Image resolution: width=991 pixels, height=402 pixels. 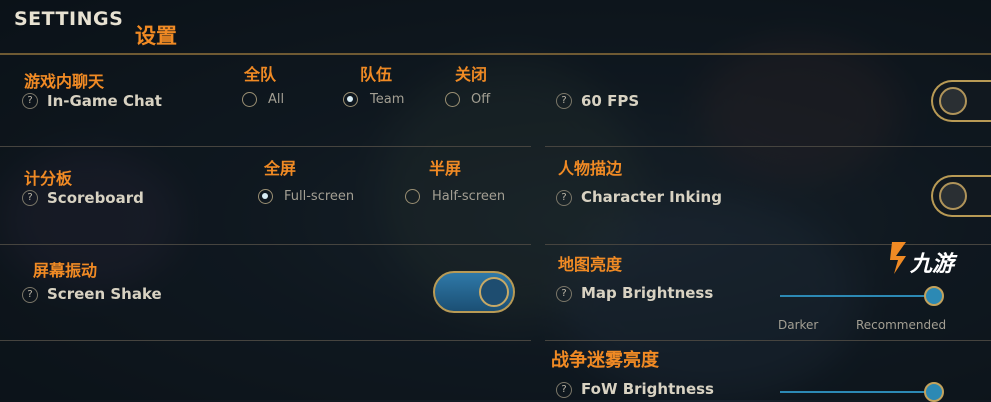 What do you see at coordinates (260, 74) in the screenshot?
I see `chat-option-all-cn: 全队` at bounding box center [260, 74].